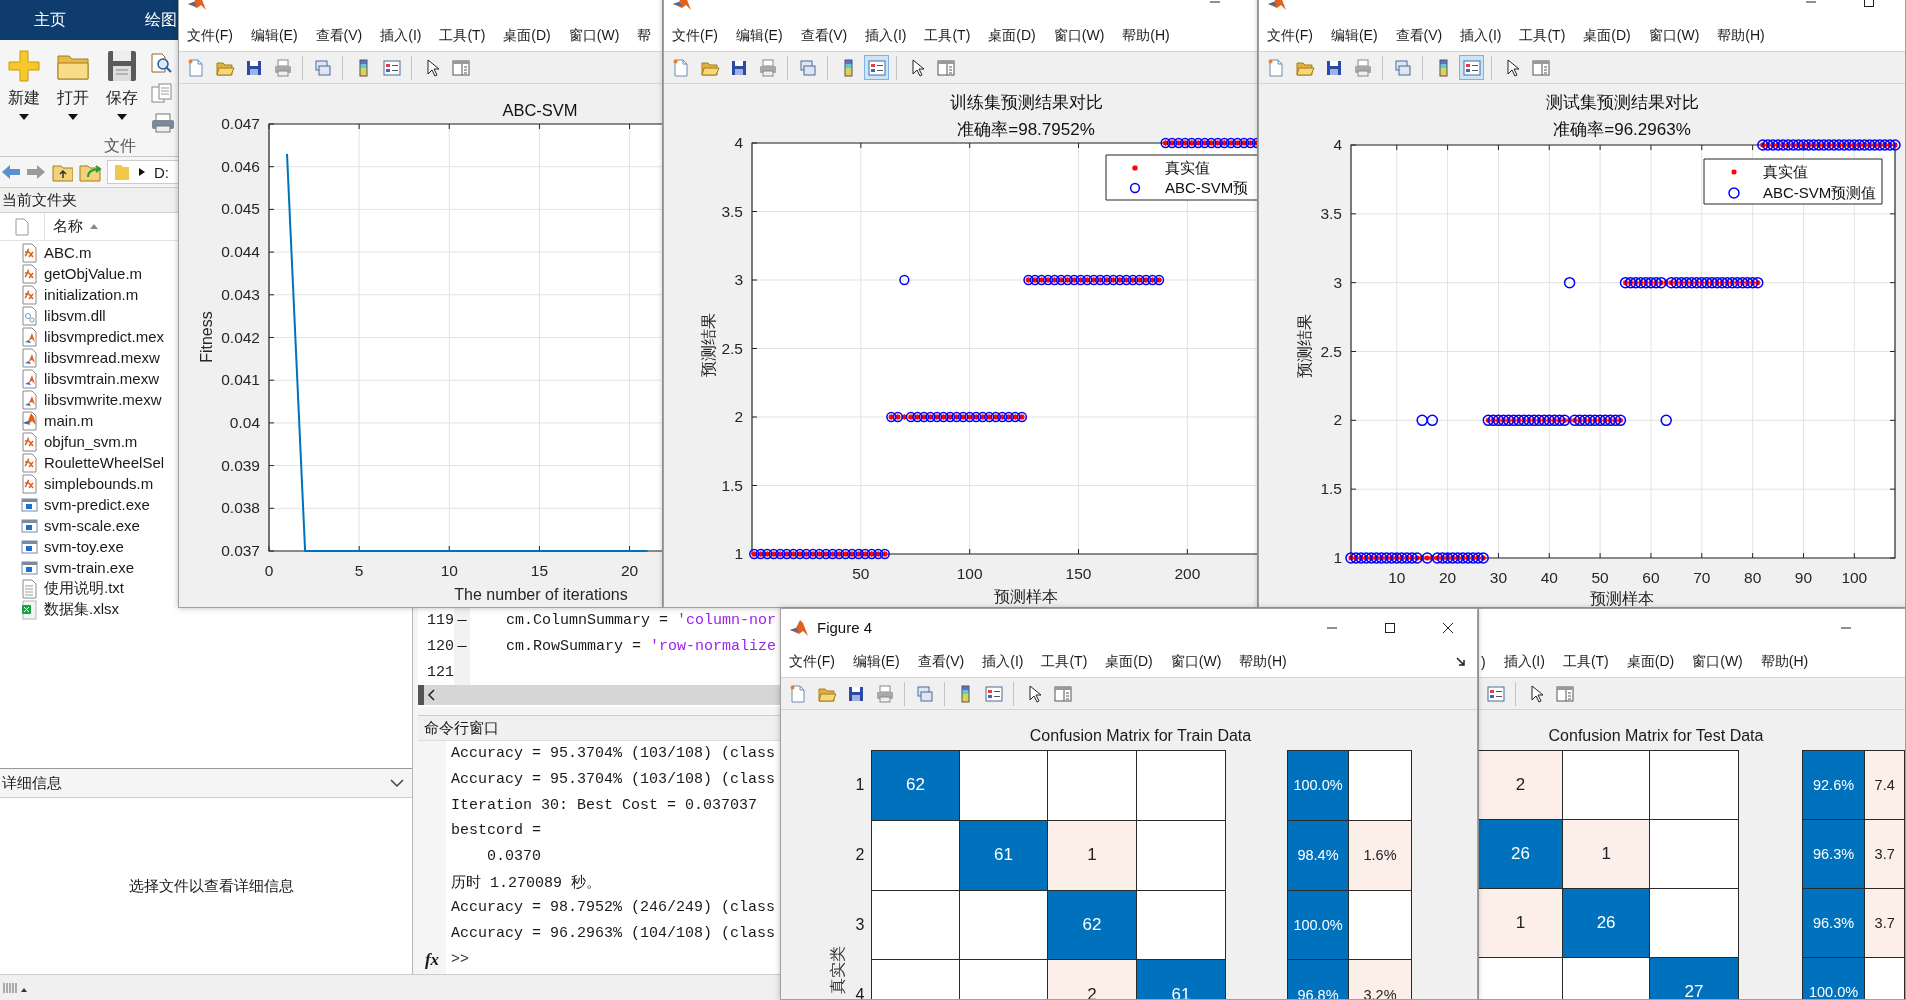  What do you see at coordinates (102, 357) in the screenshot?
I see `file-name: libsvmread.mexw` at bounding box center [102, 357].